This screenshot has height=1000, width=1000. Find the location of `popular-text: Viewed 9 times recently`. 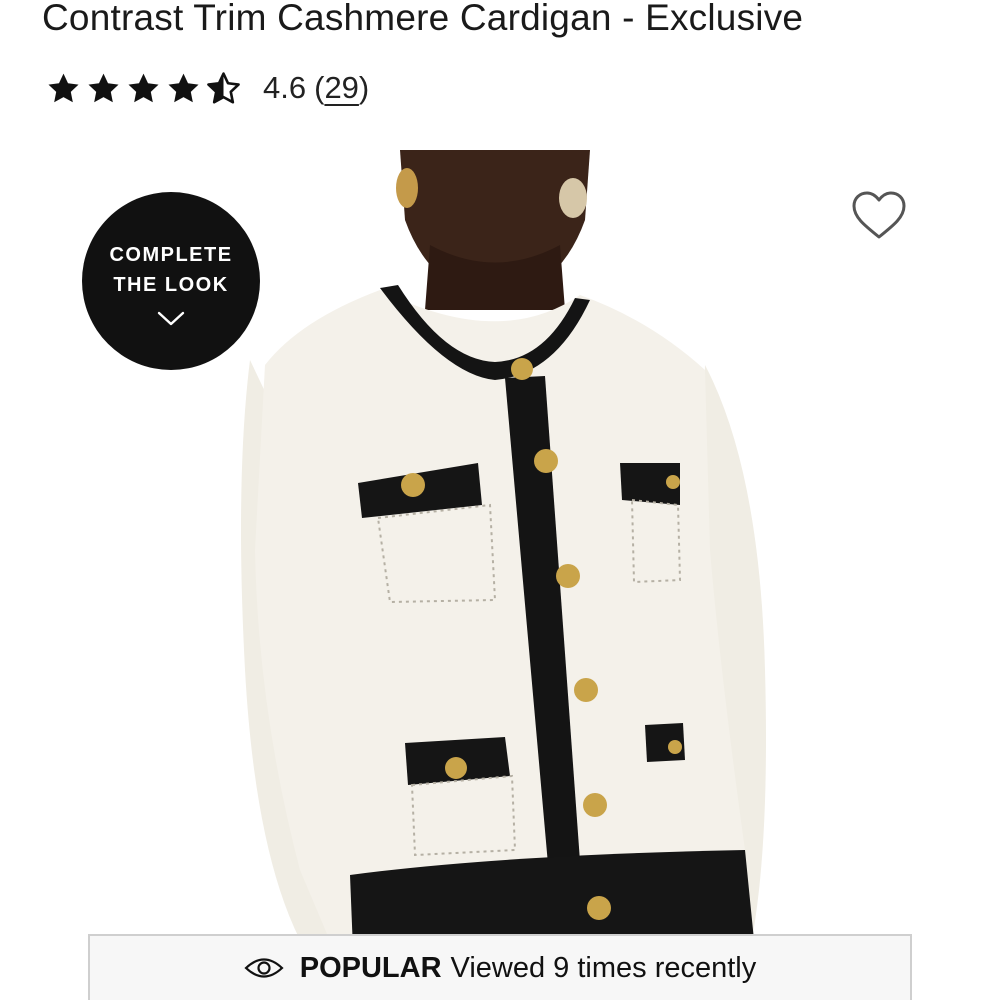

popular-text: Viewed 9 times recently is located at coordinates (603, 967).